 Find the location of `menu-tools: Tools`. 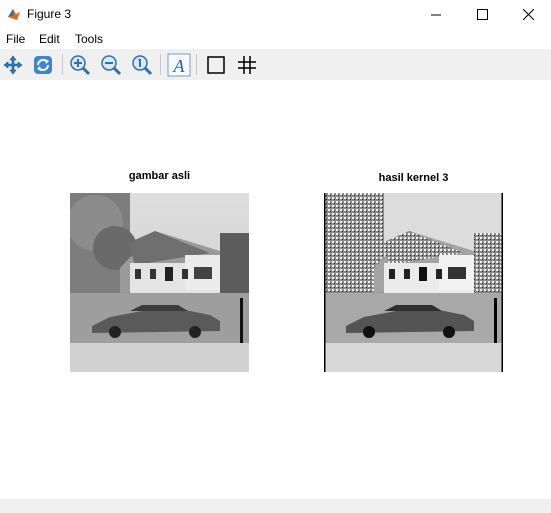

menu-tools: Tools is located at coordinates (89, 39).